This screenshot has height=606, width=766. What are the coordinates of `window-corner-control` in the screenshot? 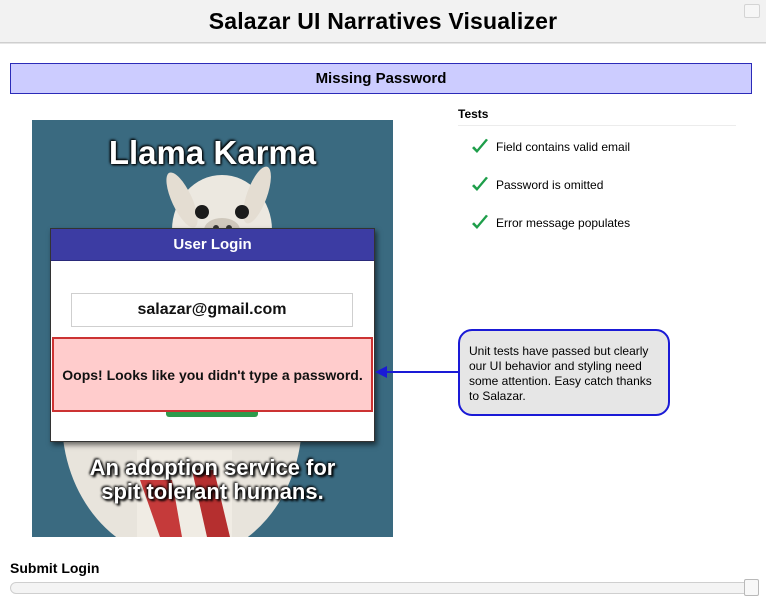 It's located at (752, 11).